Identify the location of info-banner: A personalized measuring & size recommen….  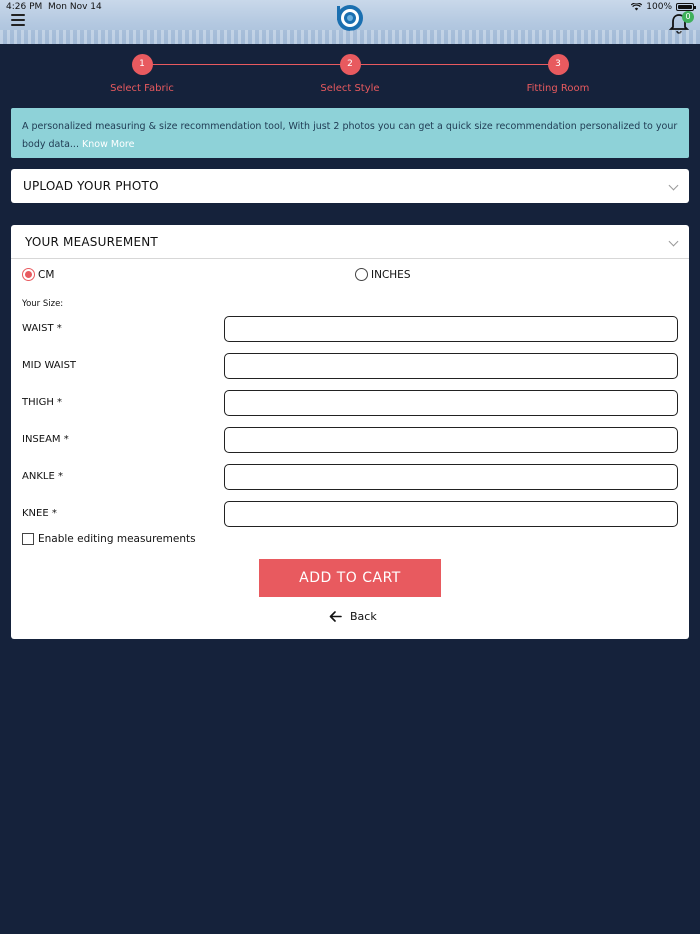
(350, 133).